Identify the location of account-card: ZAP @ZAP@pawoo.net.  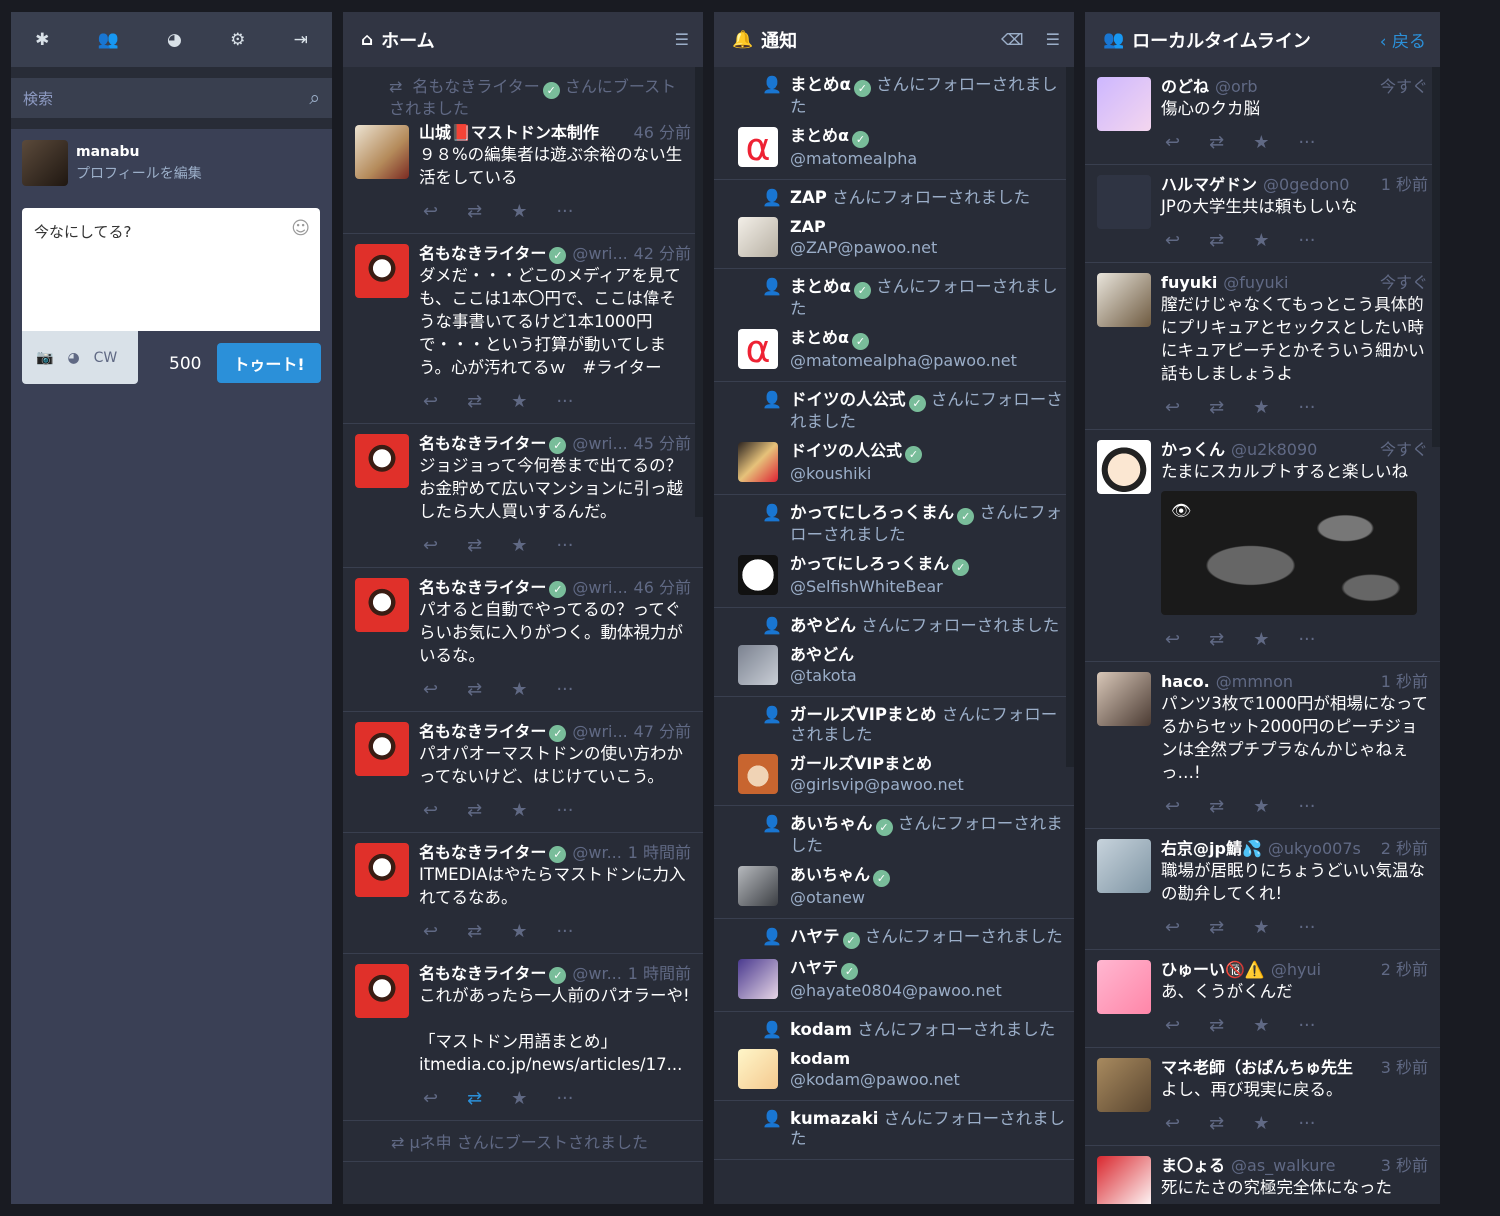
(902, 237).